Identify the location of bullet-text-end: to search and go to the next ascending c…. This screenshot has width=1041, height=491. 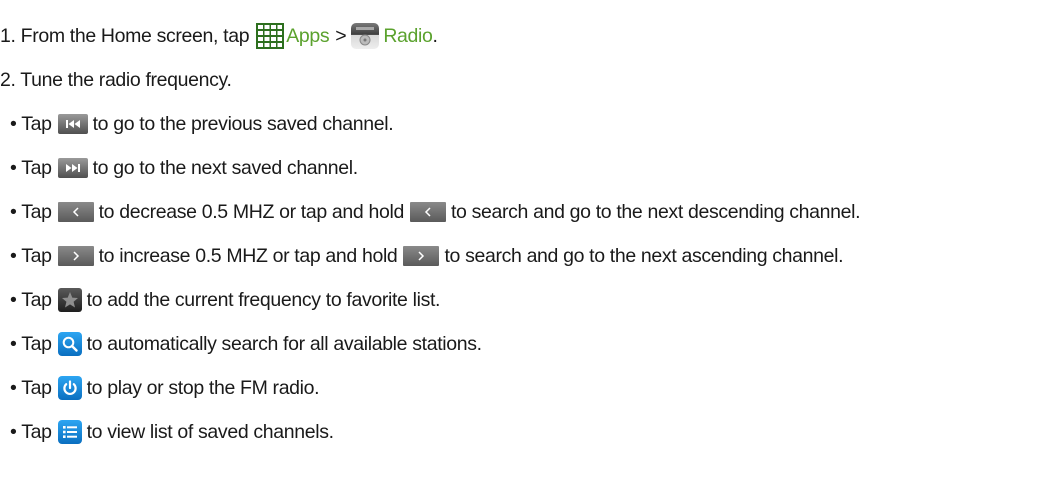
(644, 255).